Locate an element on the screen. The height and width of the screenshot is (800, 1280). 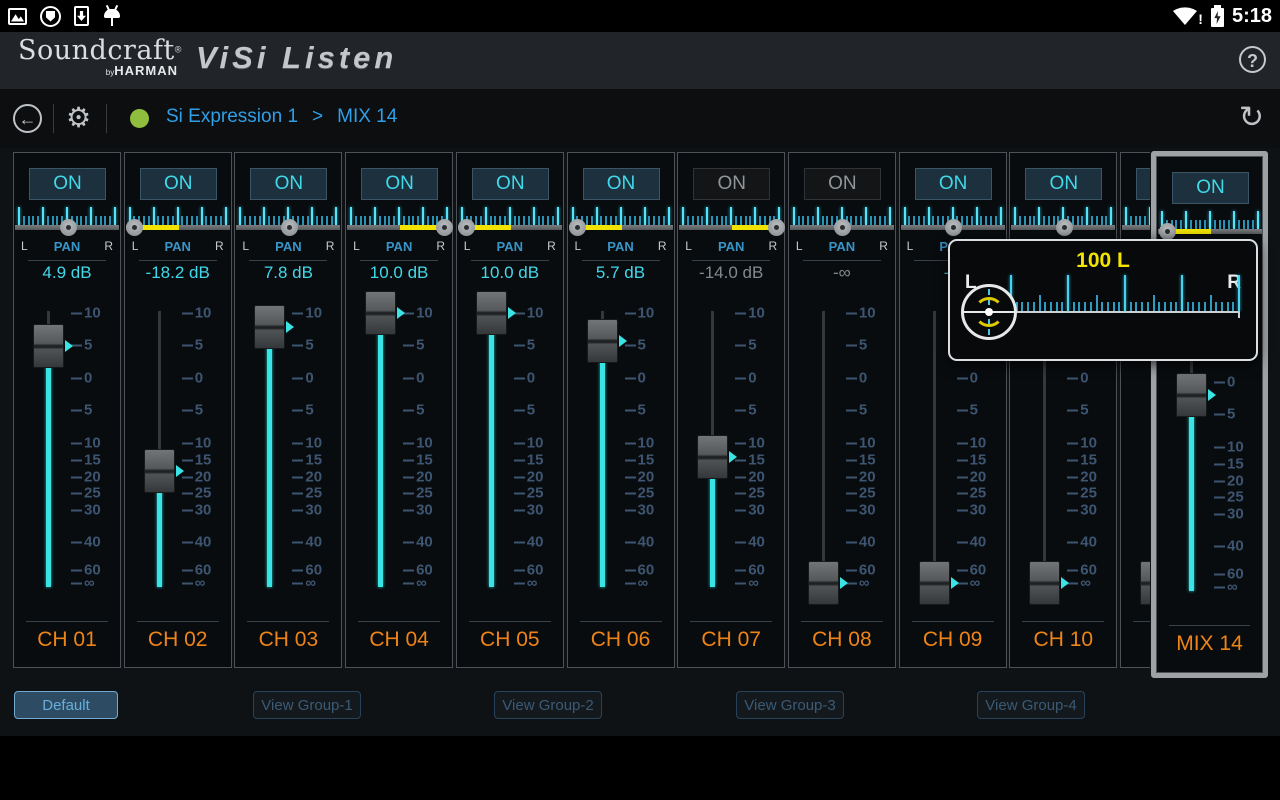
default-view-button: Default is located at coordinates (66, 705).